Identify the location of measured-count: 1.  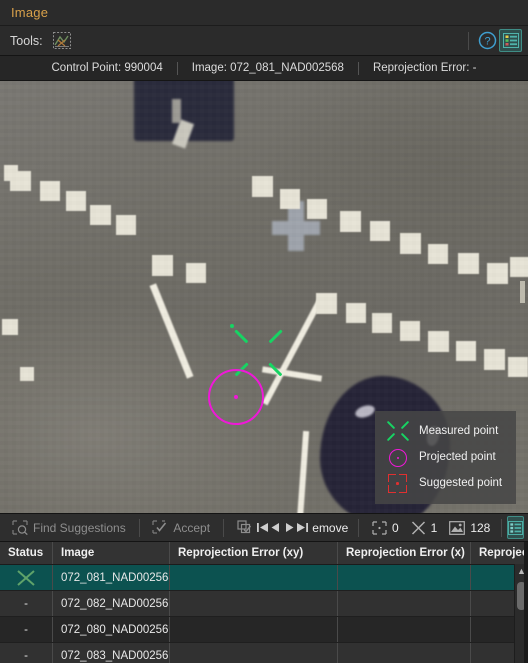
(424, 528).